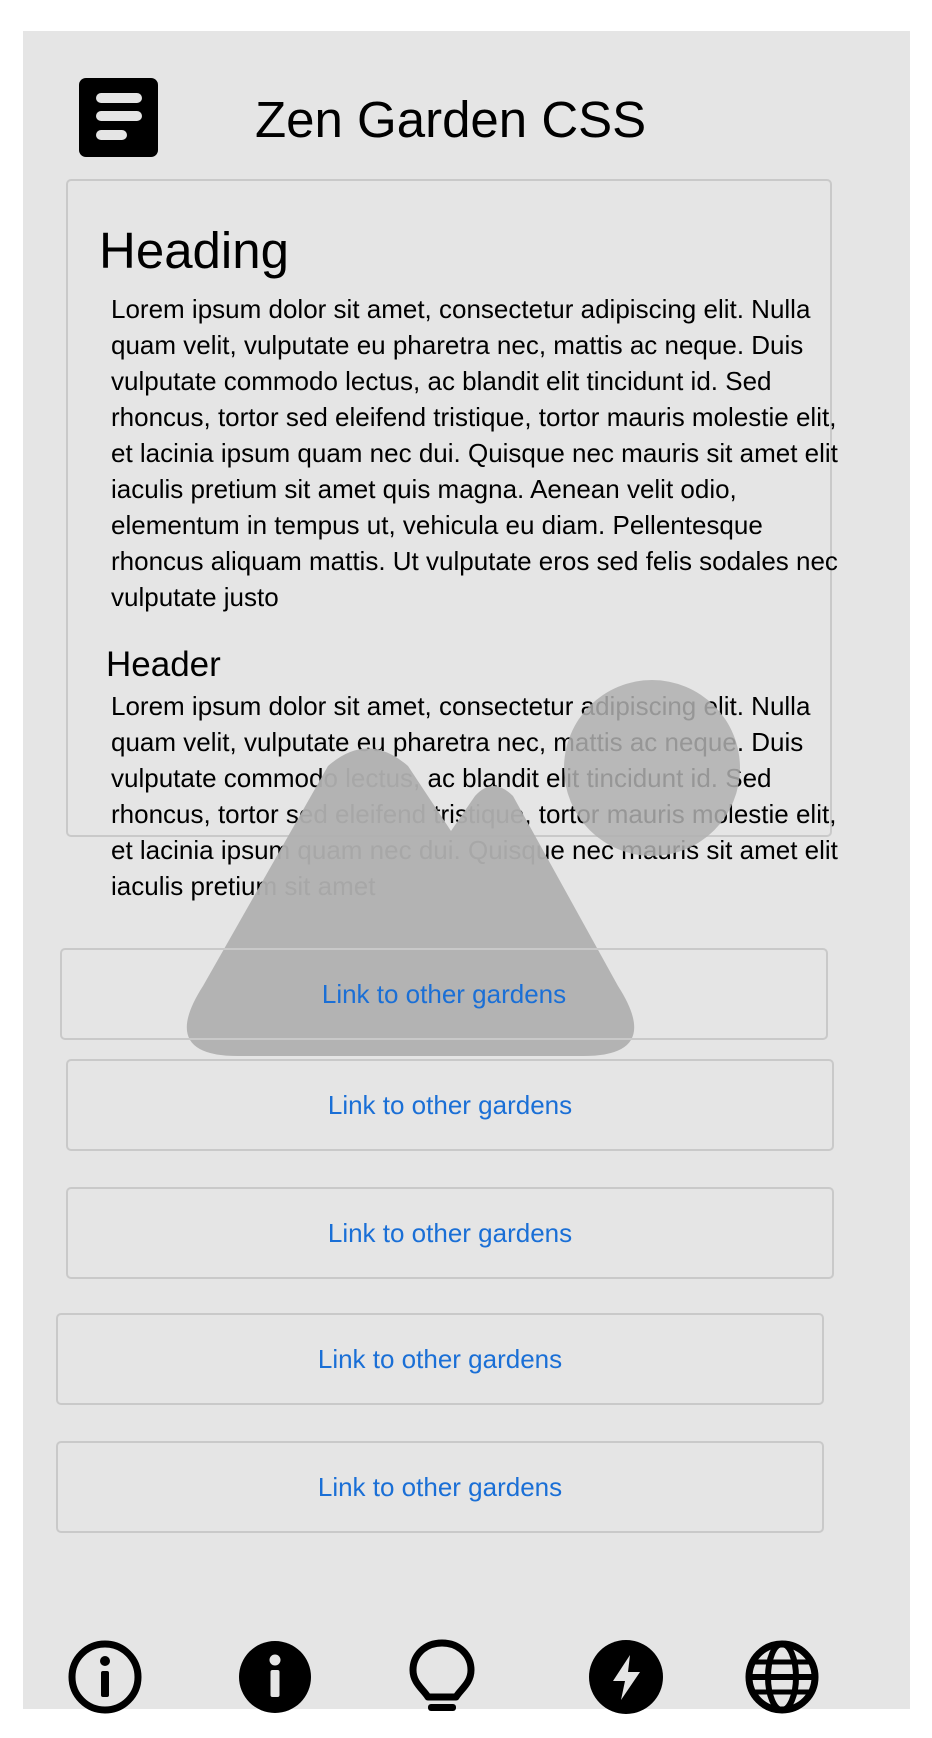 The width and height of the screenshot is (932, 1738). What do you see at coordinates (194, 250) in the screenshot?
I see `article-heading: Heading` at bounding box center [194, 250].